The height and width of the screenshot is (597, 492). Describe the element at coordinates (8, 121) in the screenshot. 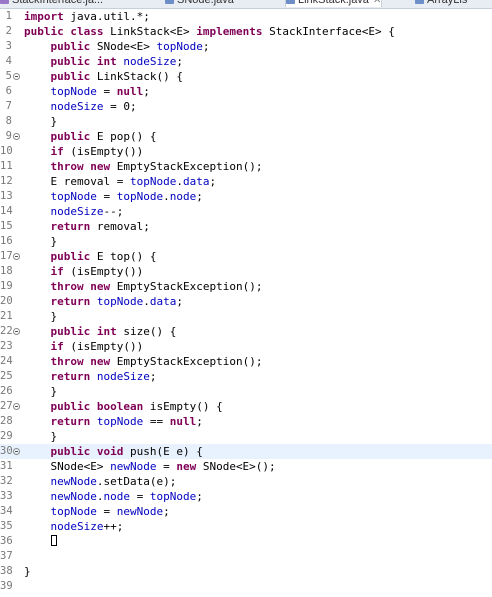

I see `line-number: 8` at that location.